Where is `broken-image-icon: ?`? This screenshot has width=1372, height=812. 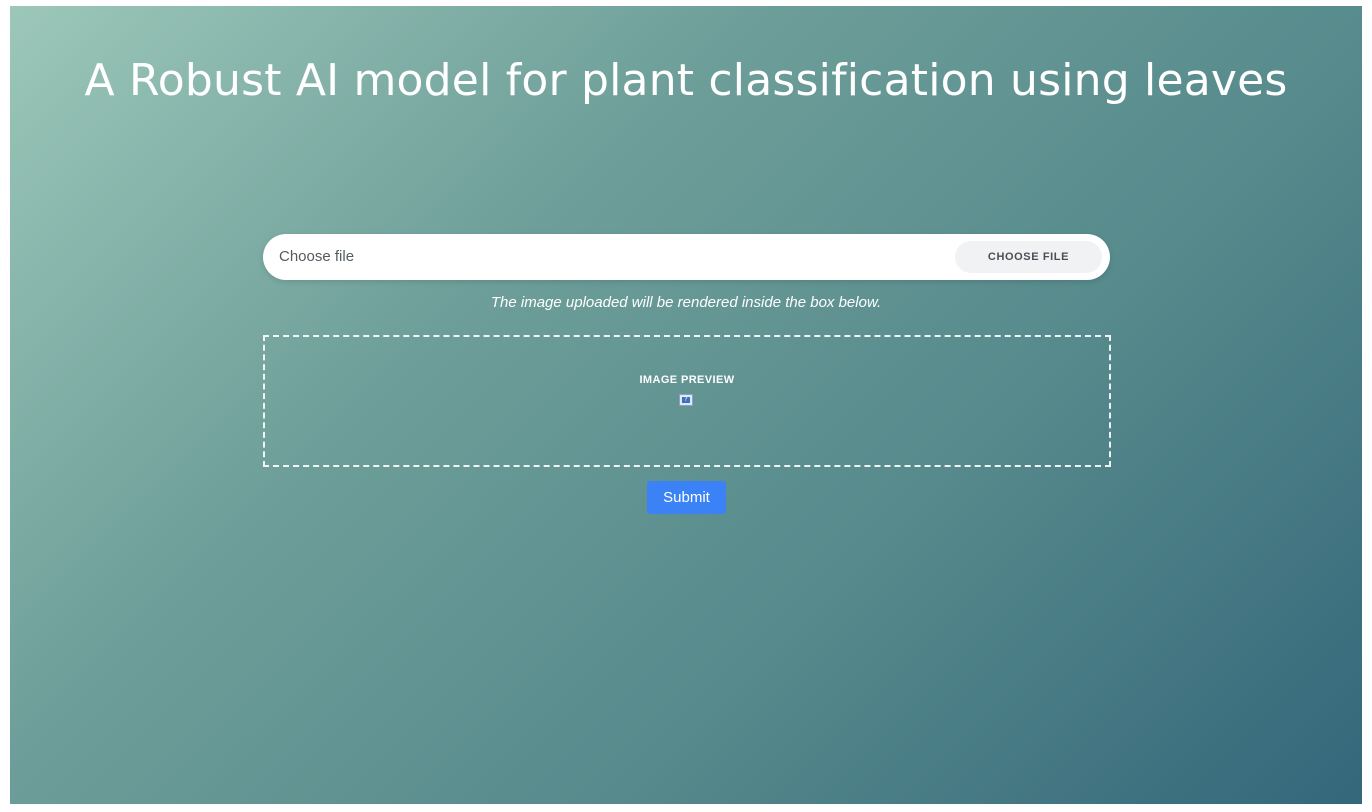
broken-image-icon: ? is located at coordinates (686, 400).